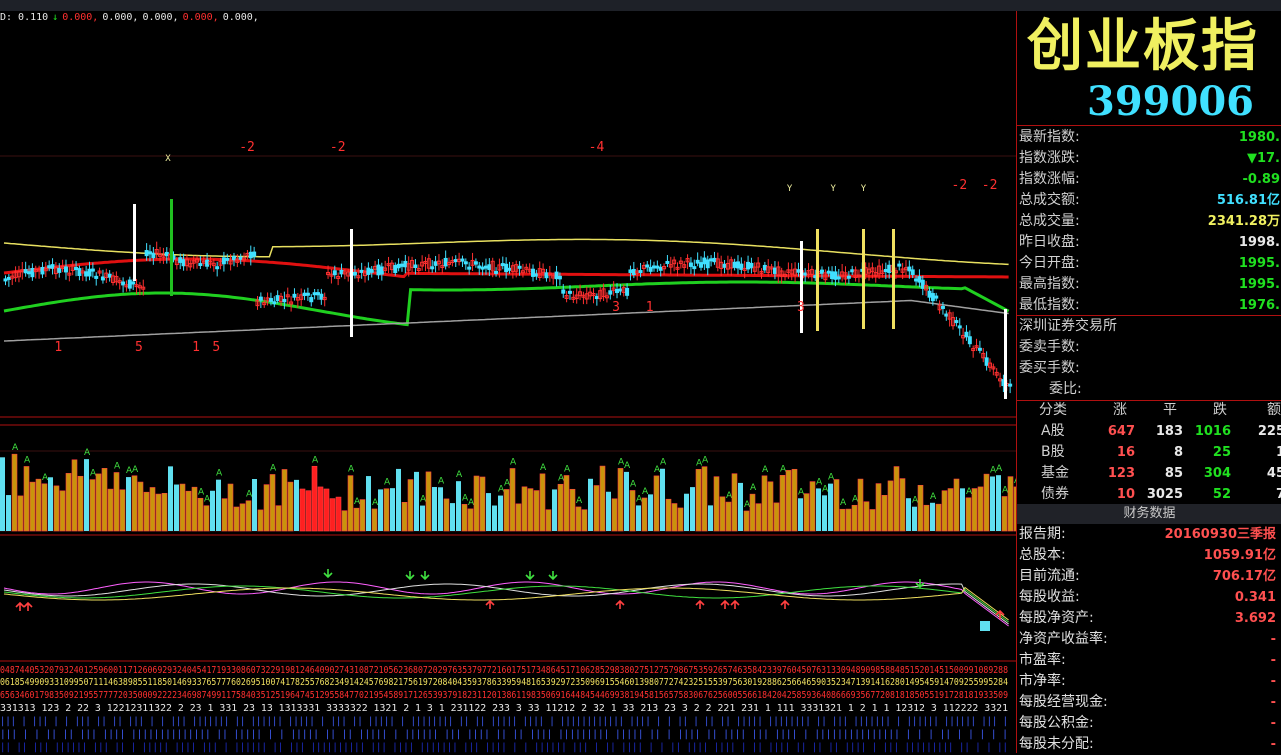 The image size is (1281, 755). I want to click on quote-row: 最高指数: 1995., so click(1149, 284).